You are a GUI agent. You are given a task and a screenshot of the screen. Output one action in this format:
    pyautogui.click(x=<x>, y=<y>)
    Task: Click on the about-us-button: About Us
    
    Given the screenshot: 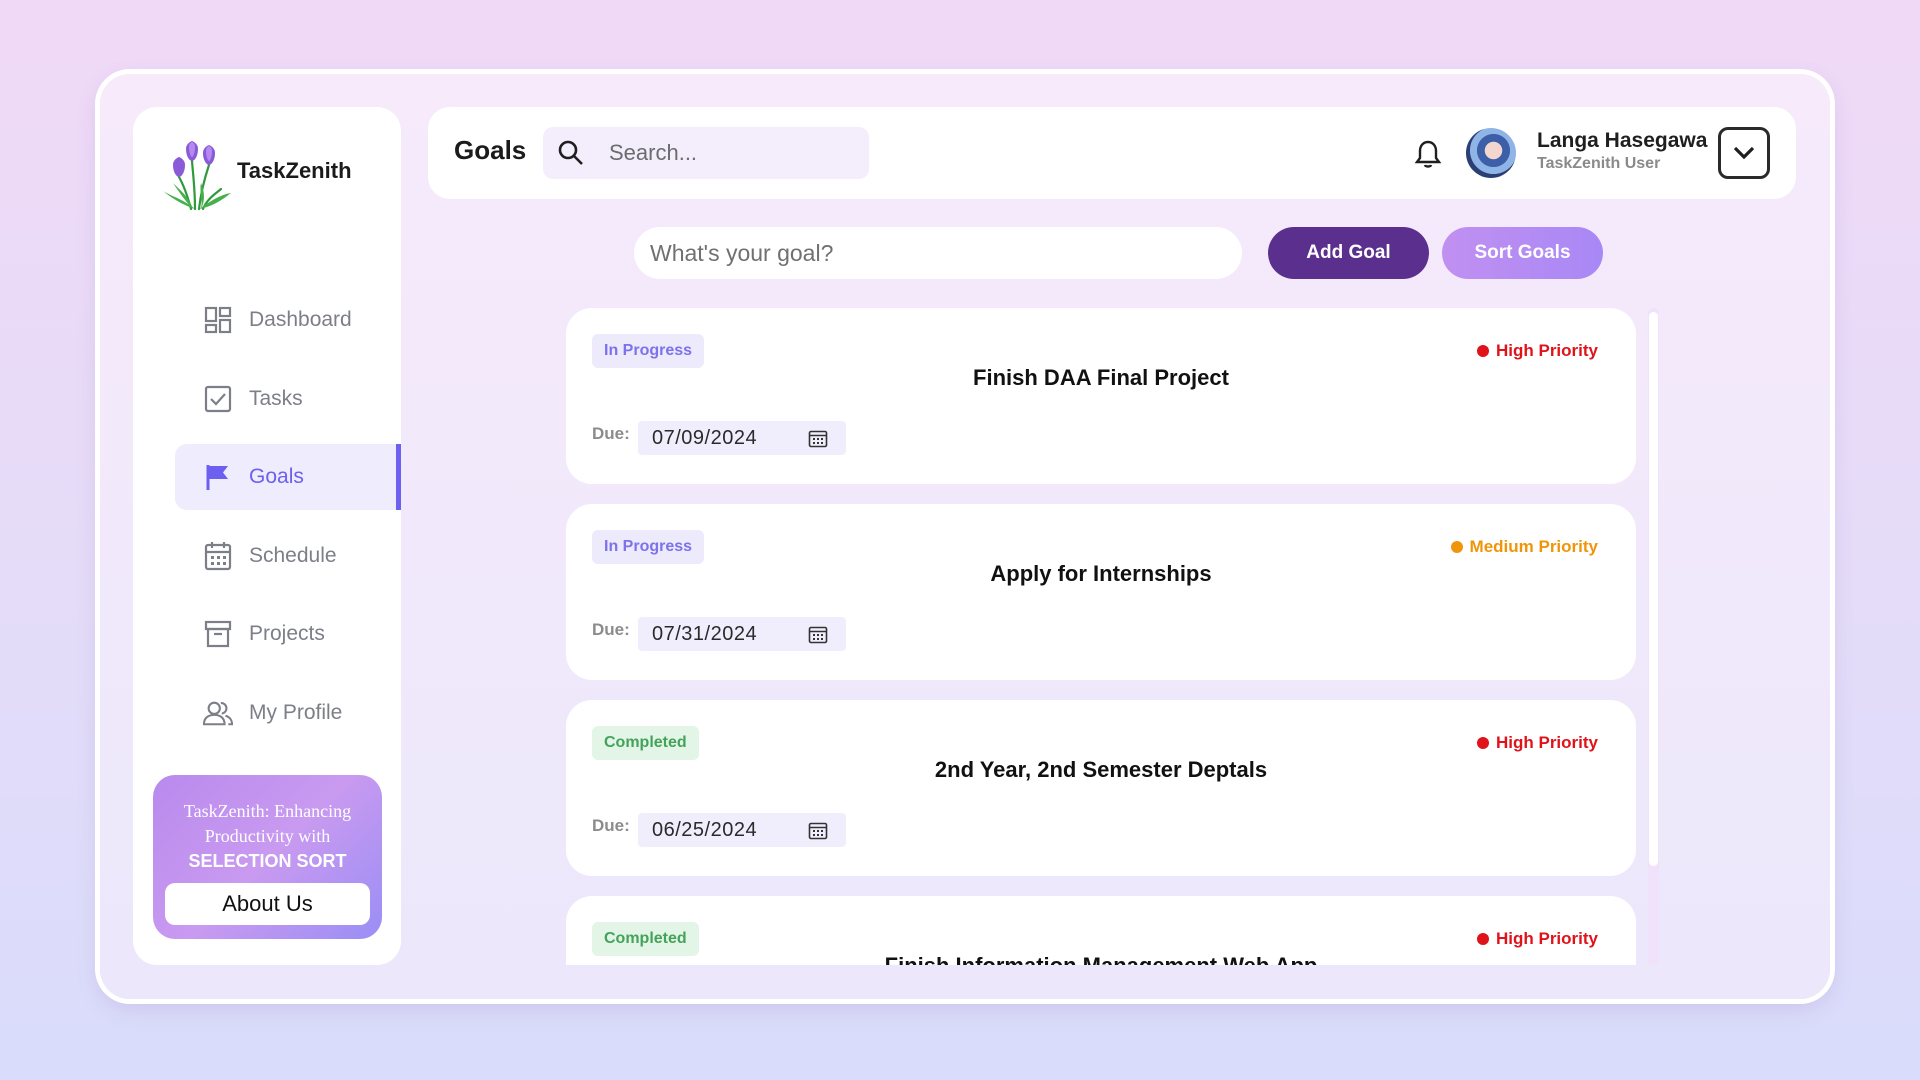 What is the action you would take?
    pyautogui.click(x=267, y=904)
    